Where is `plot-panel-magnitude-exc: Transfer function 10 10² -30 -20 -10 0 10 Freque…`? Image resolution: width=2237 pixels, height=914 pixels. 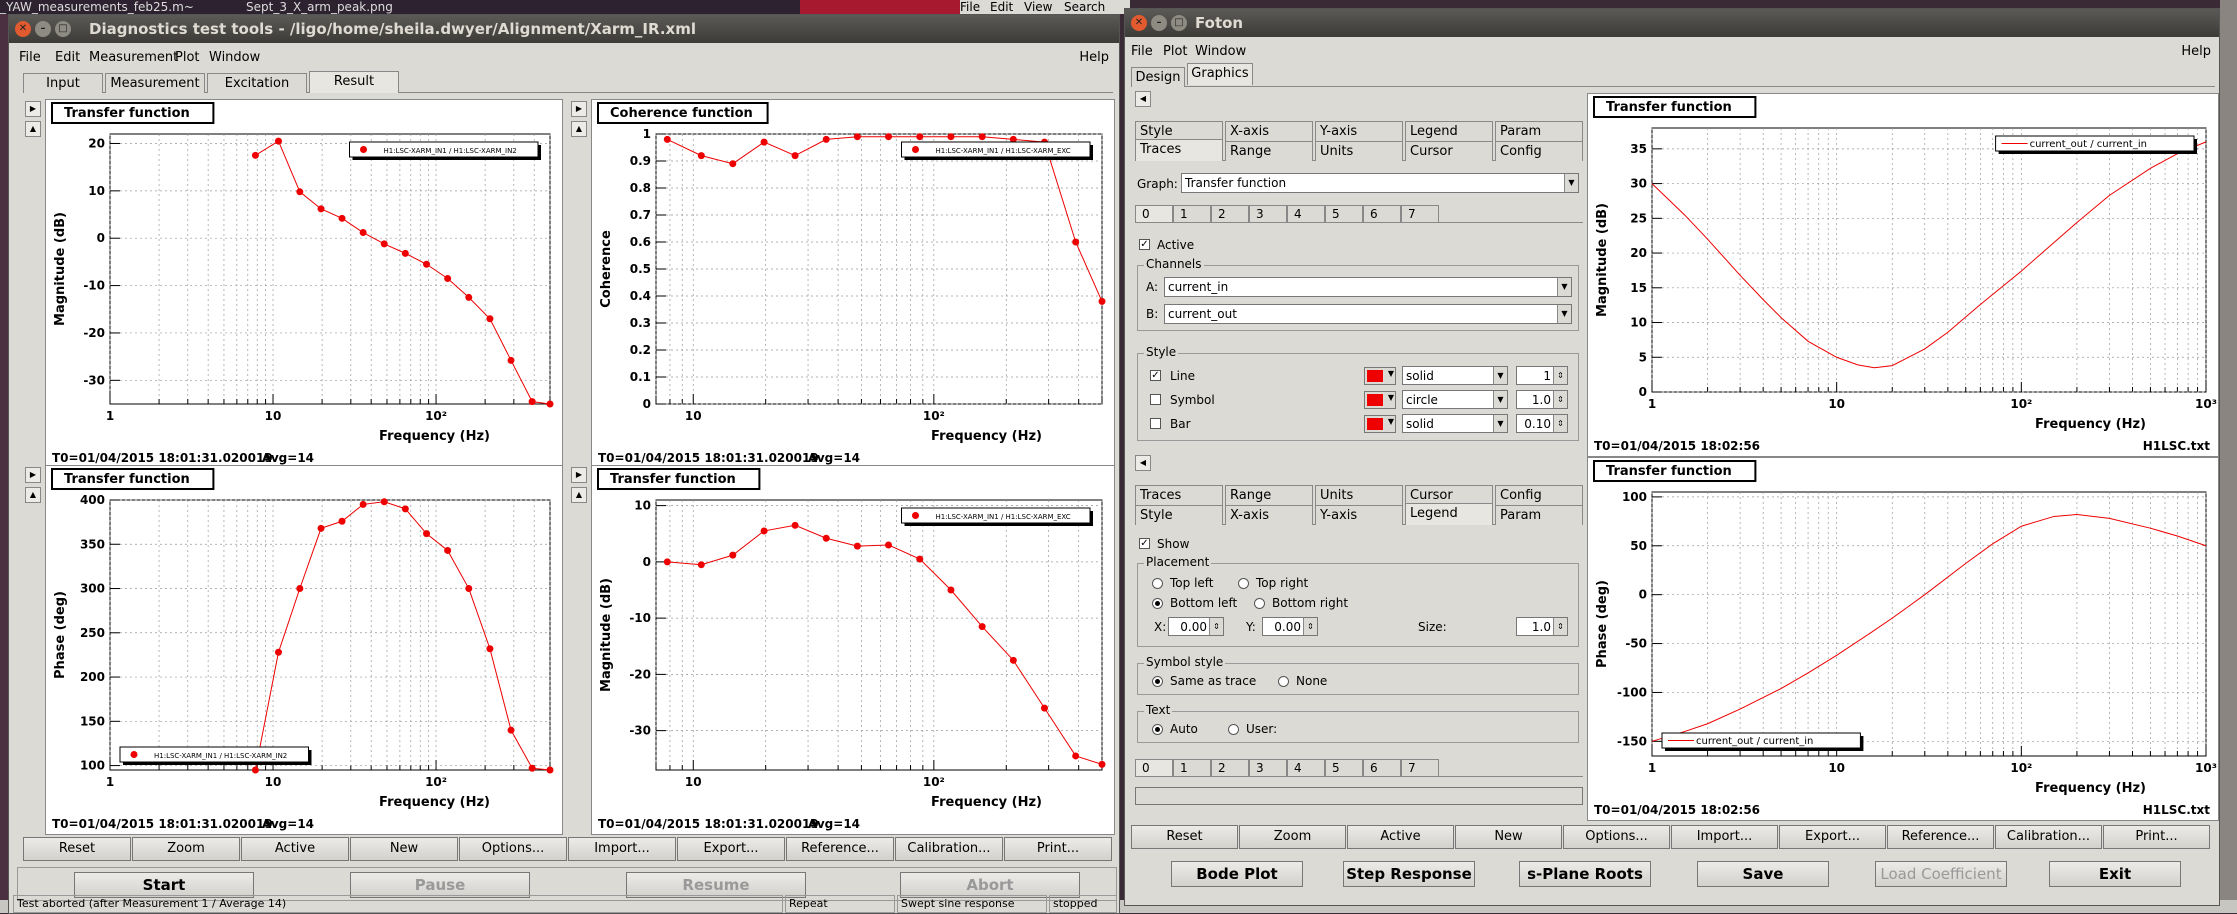
plot-panel-magnitude-exc: Transfer function 10 10² -30 -20 -10 0 10 Freque… is located at coordinates (853, 650).